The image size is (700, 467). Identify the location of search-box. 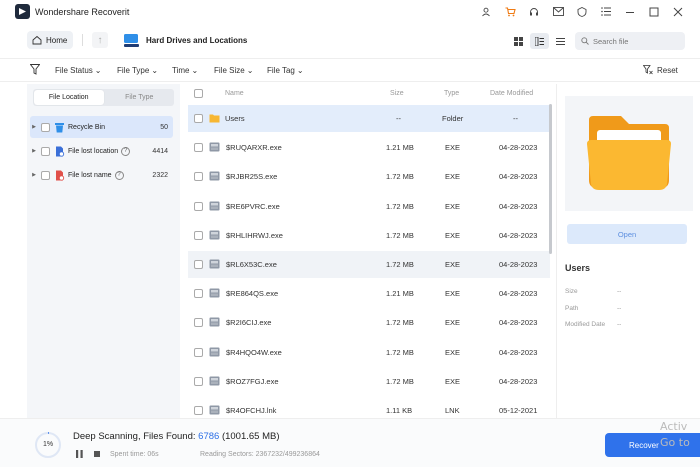
(630, 41).